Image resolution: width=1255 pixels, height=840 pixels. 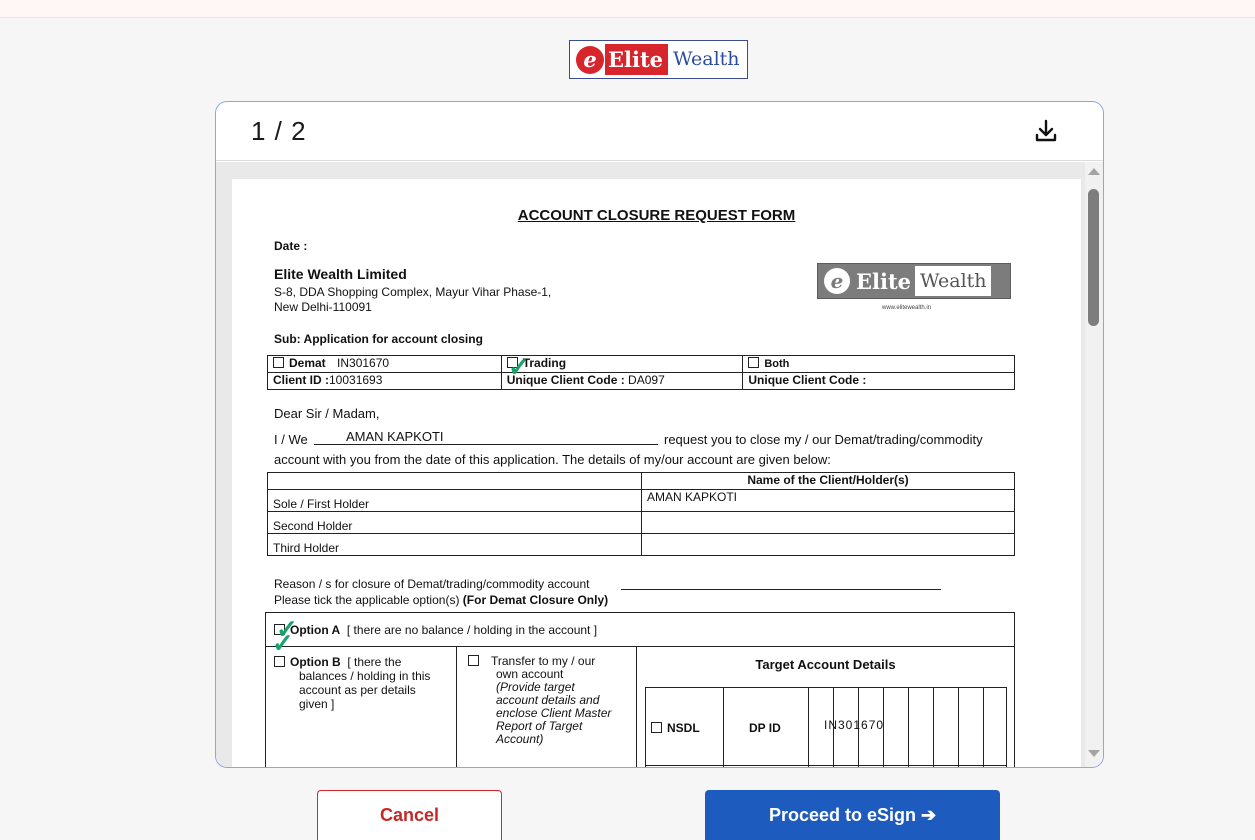 I want to click on target-account-grid: NSDL DP ID IN301670, so click(x=826, y=727).